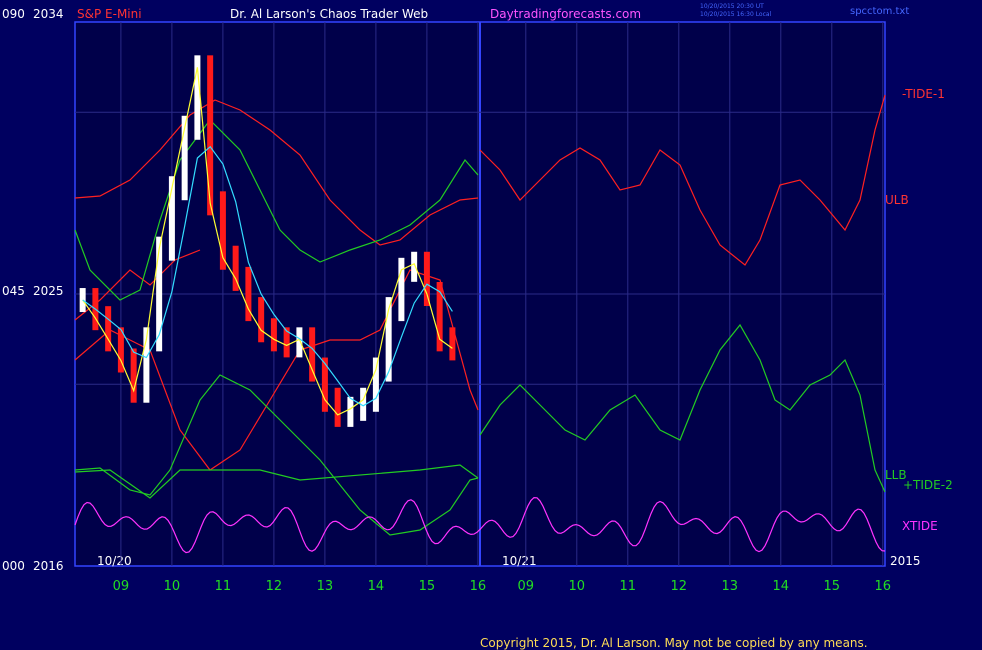 The width and height of the screenshot is (982, 650). What do you see at coordinates (114, 561) in the screenshot?
I see `date-label-day1: 10/20` at bounding box center [114, 561].